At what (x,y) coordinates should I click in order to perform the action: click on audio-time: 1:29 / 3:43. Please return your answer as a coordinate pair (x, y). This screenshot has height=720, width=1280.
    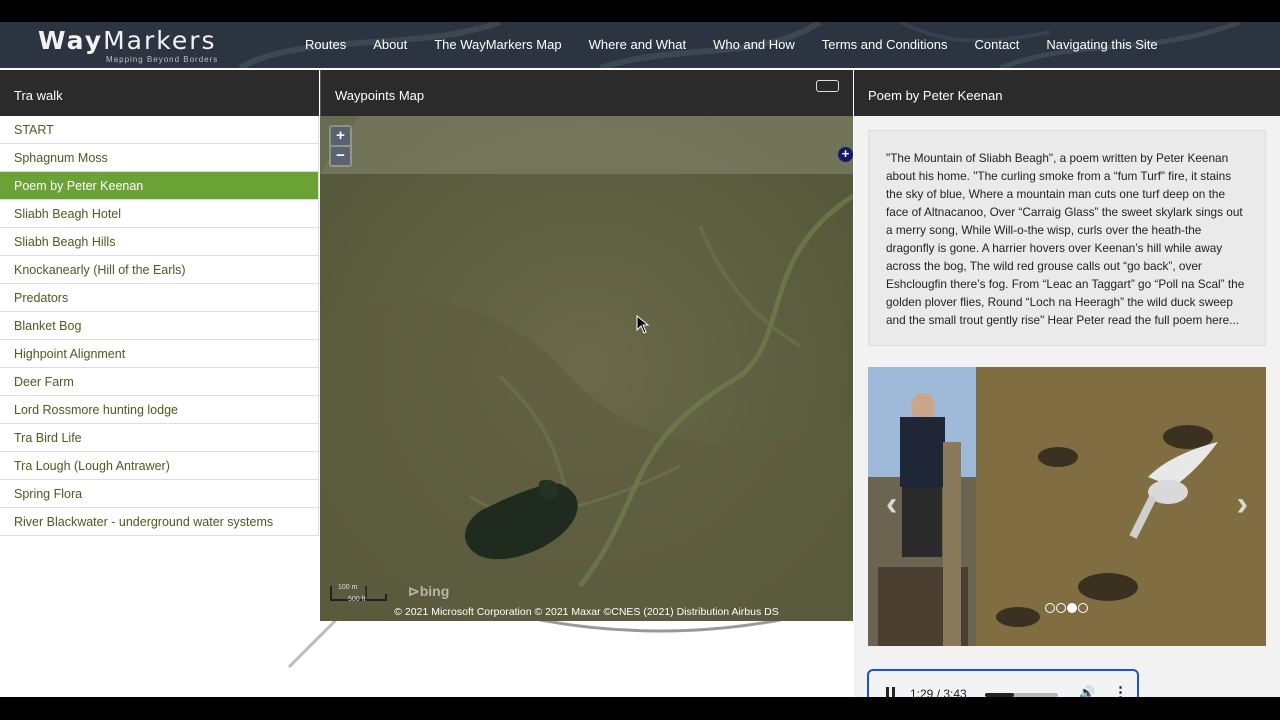
    Looking at the image, I should click on (938, 692).